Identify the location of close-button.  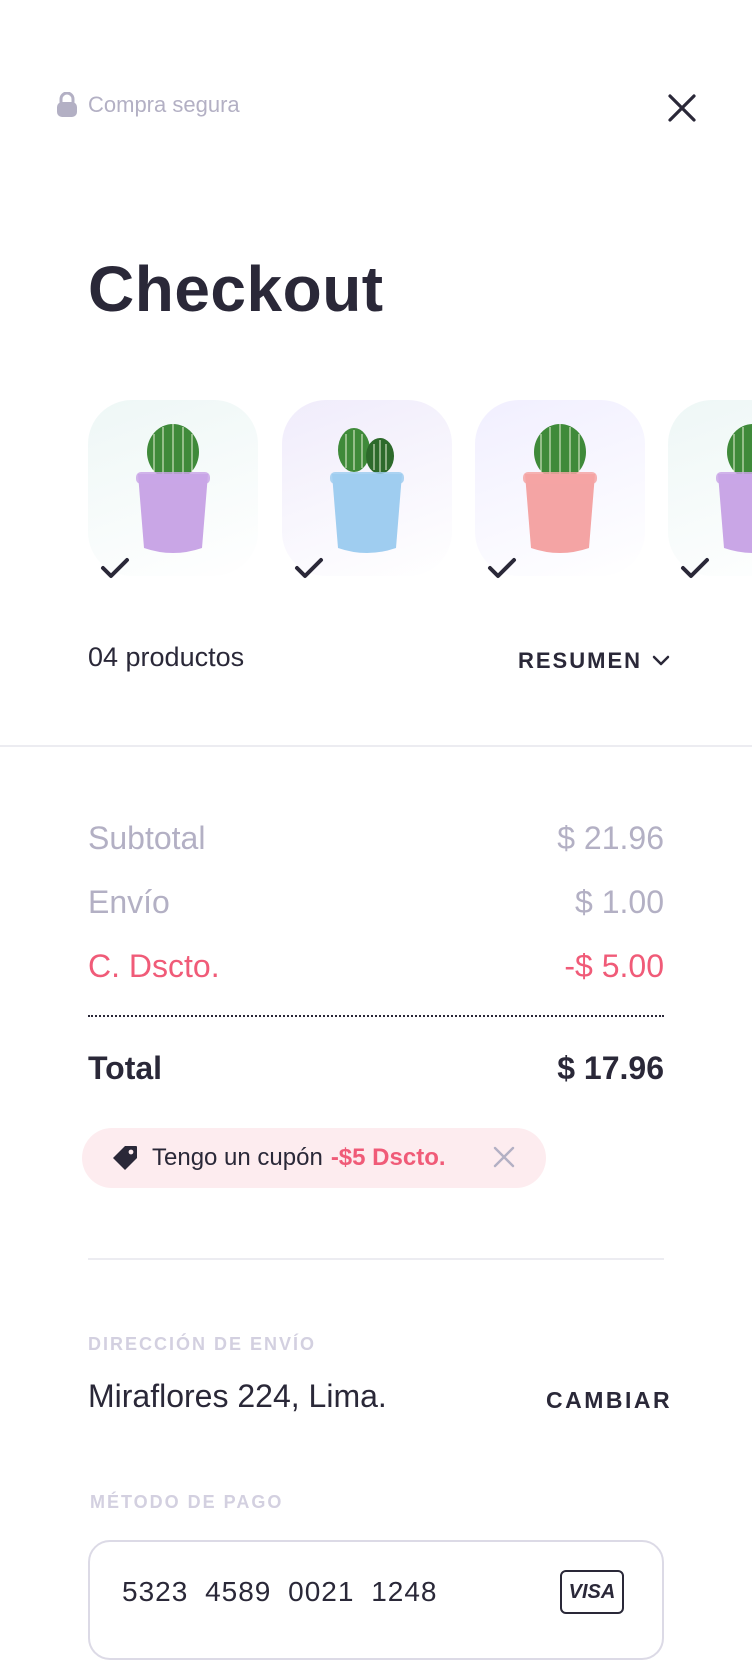
(682, 108).